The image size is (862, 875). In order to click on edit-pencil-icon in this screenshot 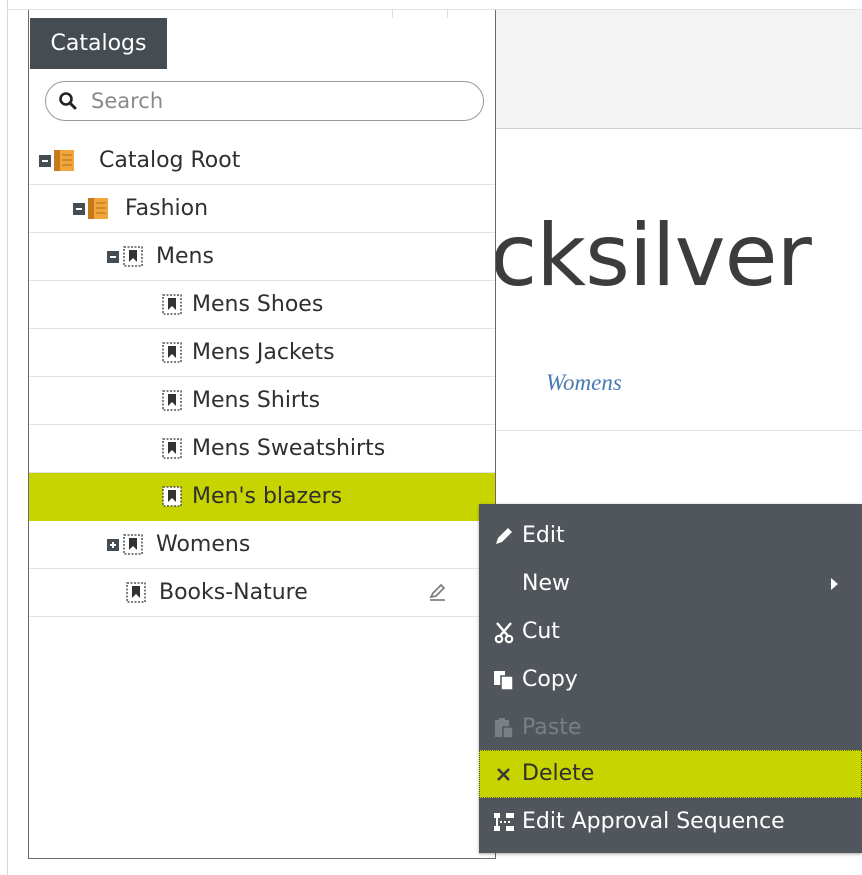, I will do `click(437, 592)`.